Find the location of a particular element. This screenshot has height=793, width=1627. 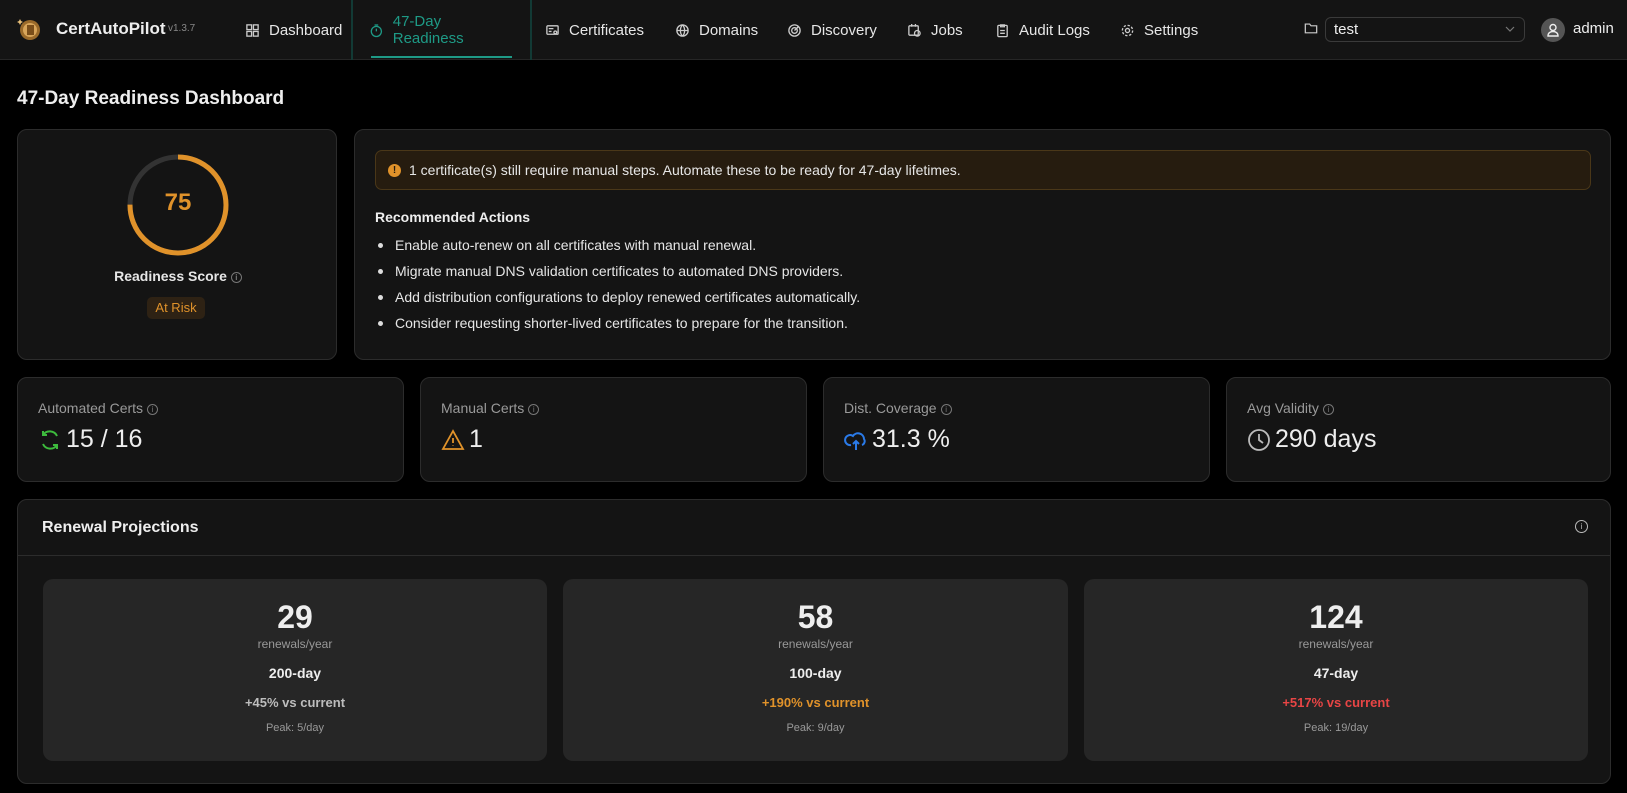

nav-settings: Settings is located at coordinates (1159, 30).